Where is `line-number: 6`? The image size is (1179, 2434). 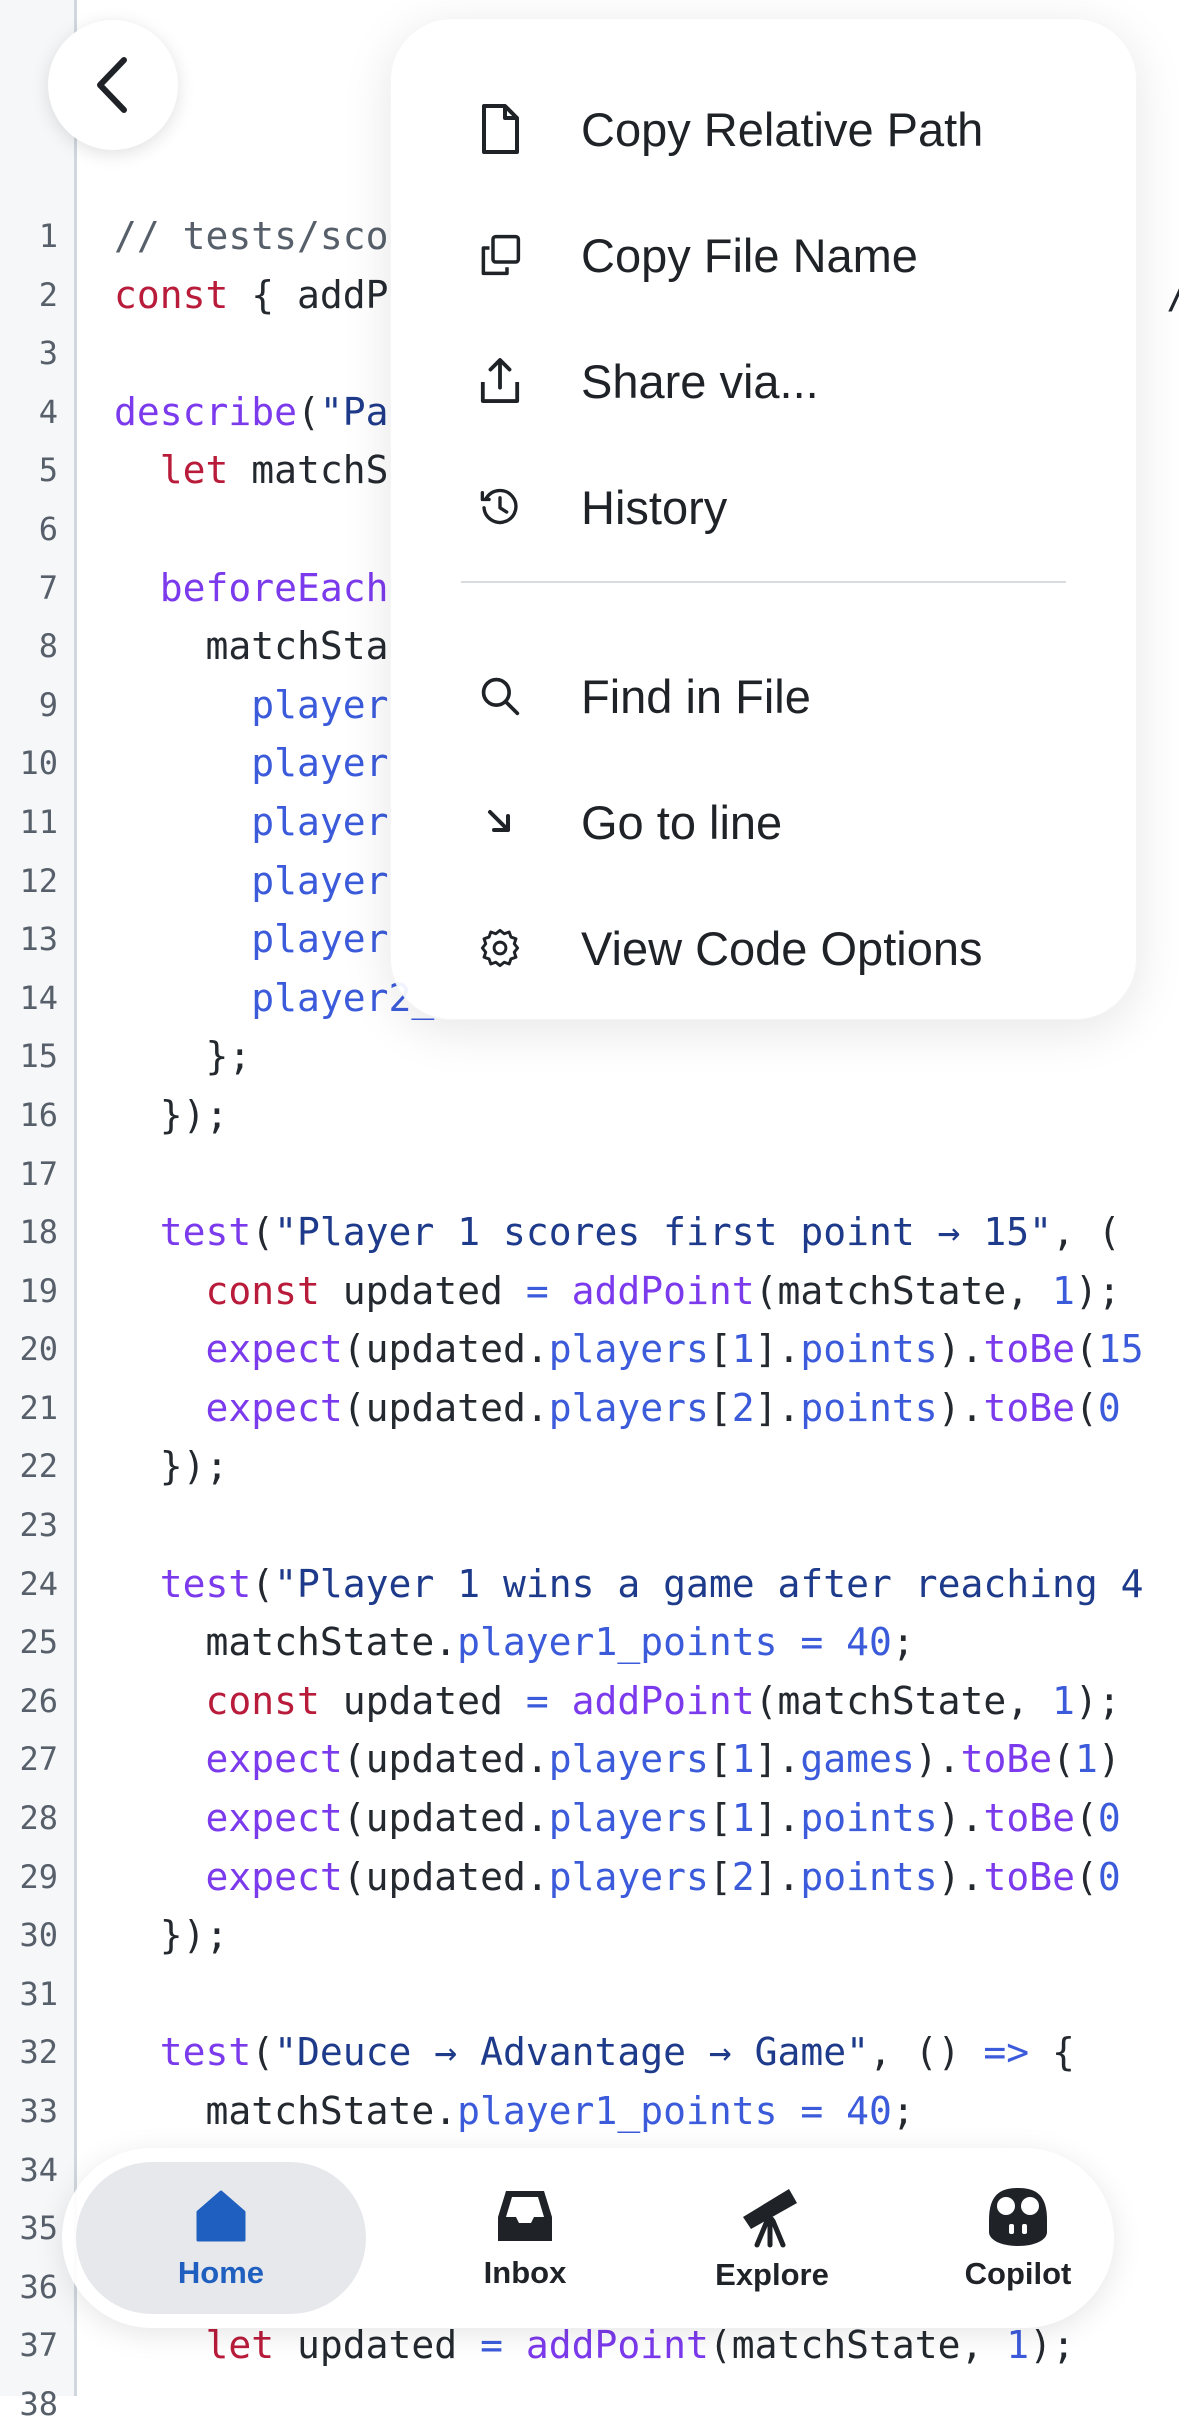 line-number: 6 is located at coordinates (29, 529).